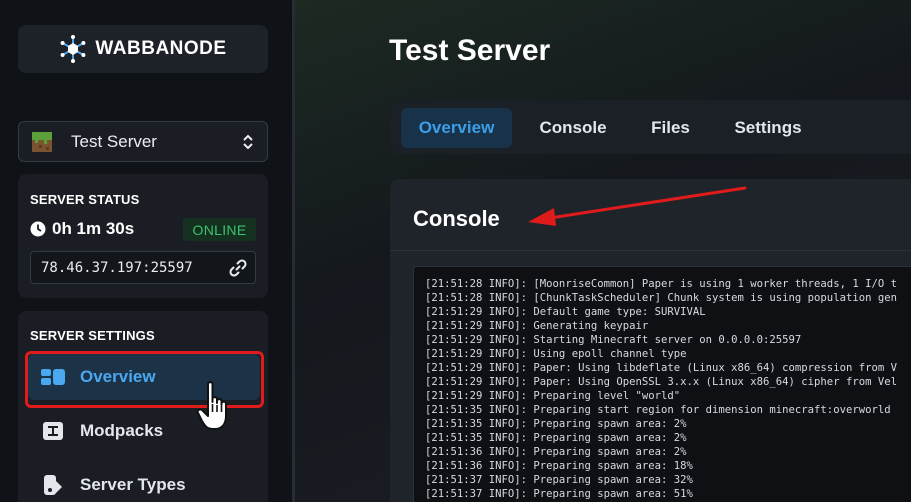  I want to click on status-badge: ONLINE, so click(219, 229).